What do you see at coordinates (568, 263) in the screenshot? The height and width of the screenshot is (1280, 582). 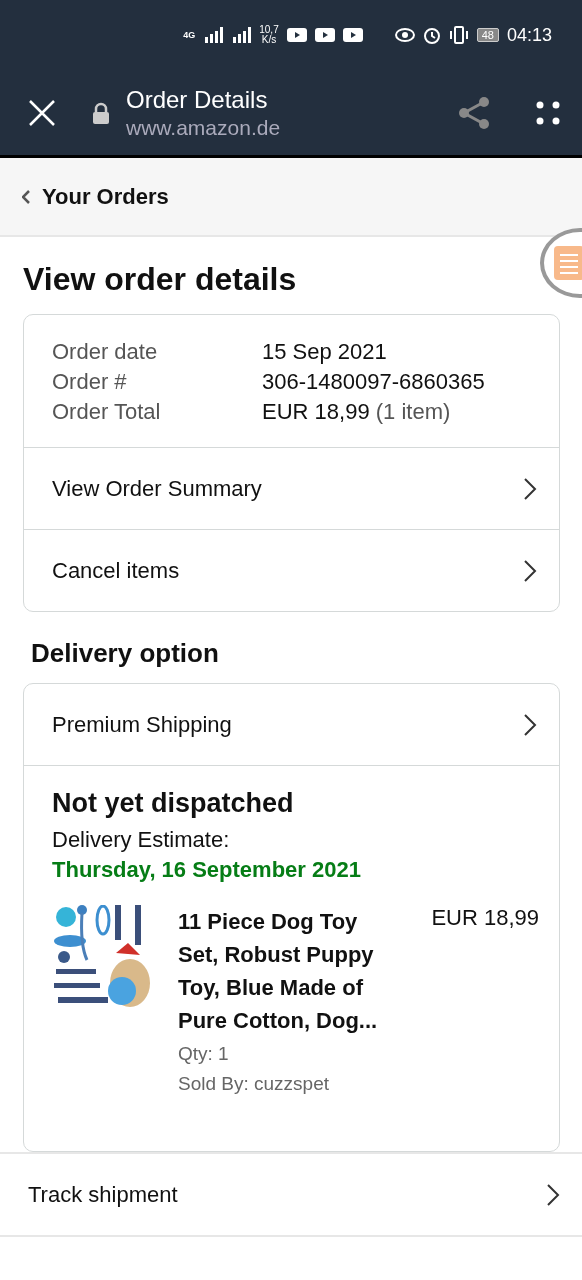 I see `notes-icon` at bounding box center [568, 263].